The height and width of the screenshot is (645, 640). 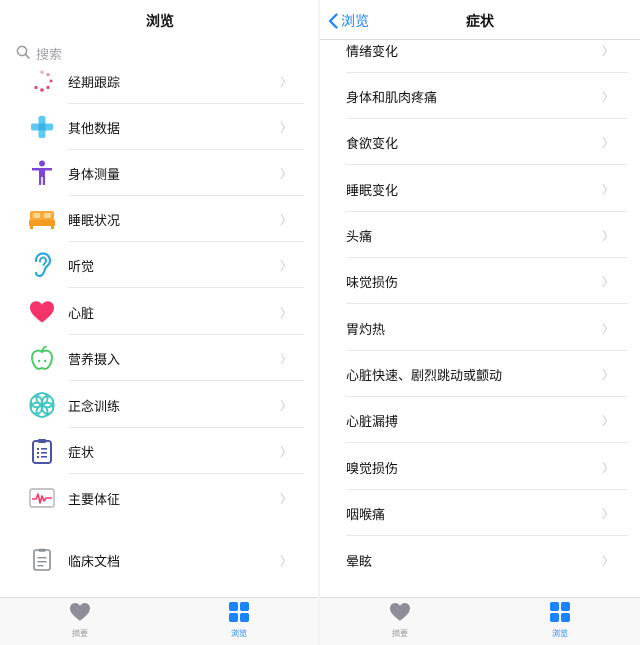 I want to click on navigation-bar: 浏览, so click(x=160, y=20).